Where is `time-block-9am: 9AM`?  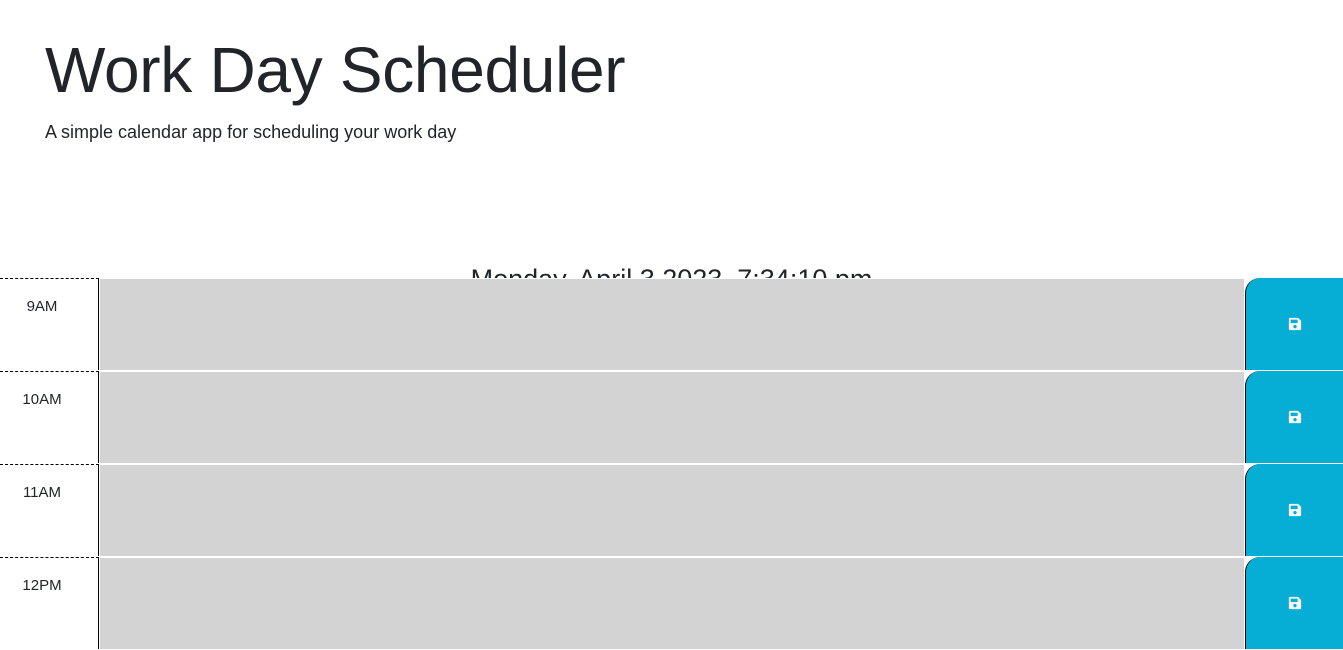 time-block-9am: 9AM is located at coordinates (671, 324).